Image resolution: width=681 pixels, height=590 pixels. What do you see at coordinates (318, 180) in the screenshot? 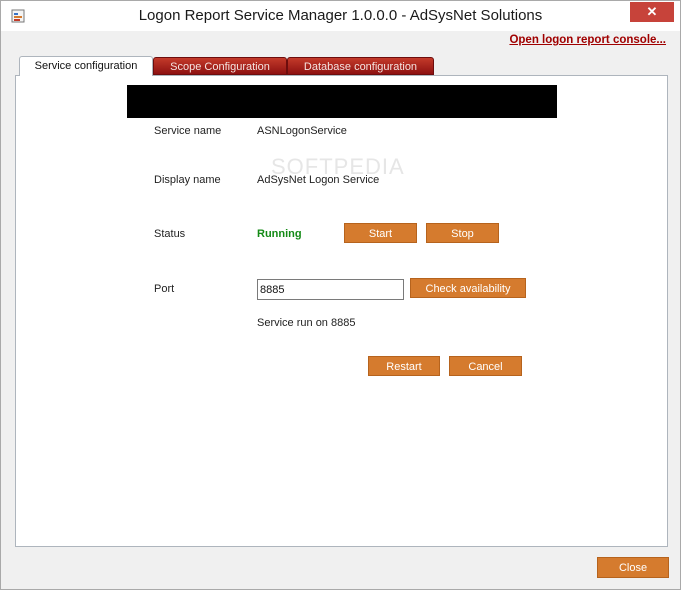
I see `display-name-value: AdSysNet Logon Service` at bounding box center [318, 180].